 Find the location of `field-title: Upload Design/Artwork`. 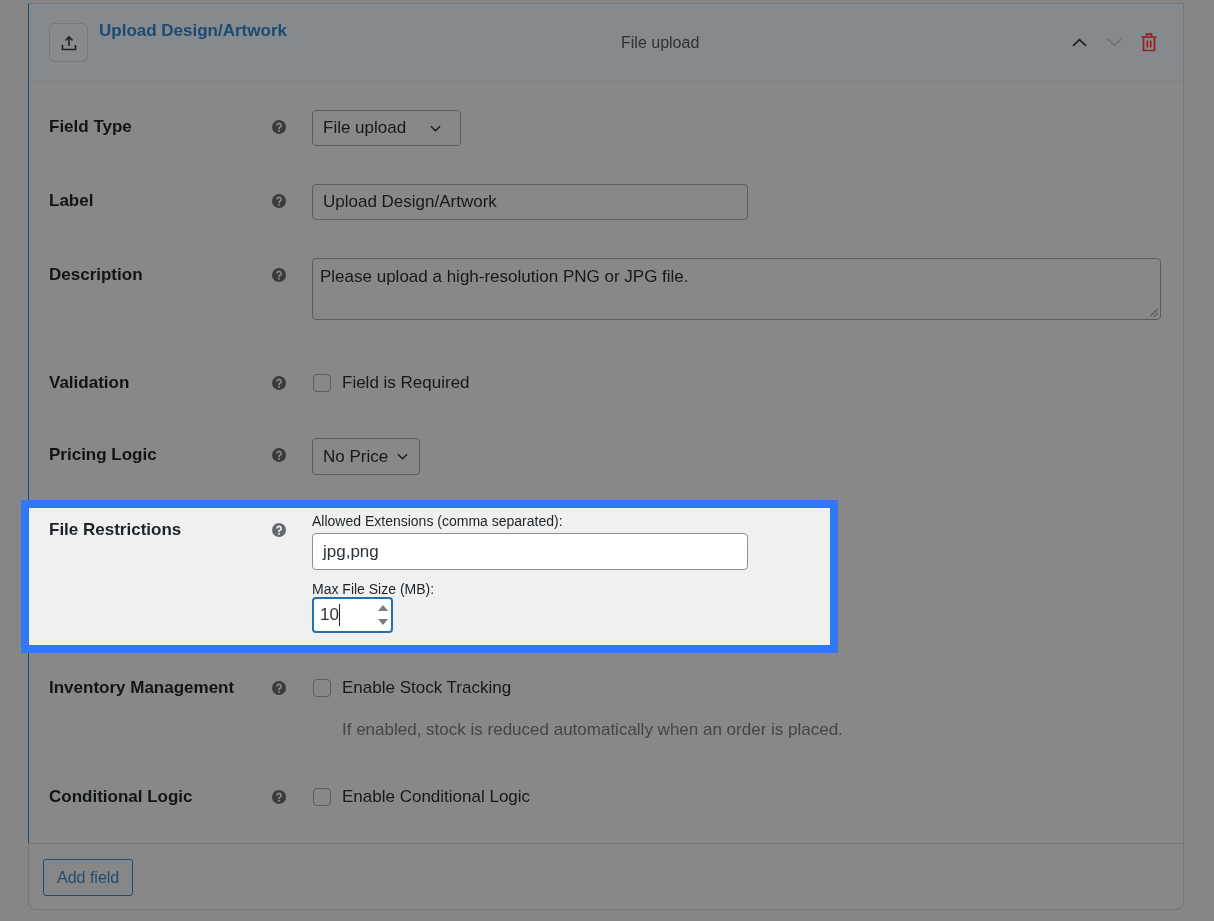

field-title: Upload Design/Artwork is located at coordinates (193, 31).